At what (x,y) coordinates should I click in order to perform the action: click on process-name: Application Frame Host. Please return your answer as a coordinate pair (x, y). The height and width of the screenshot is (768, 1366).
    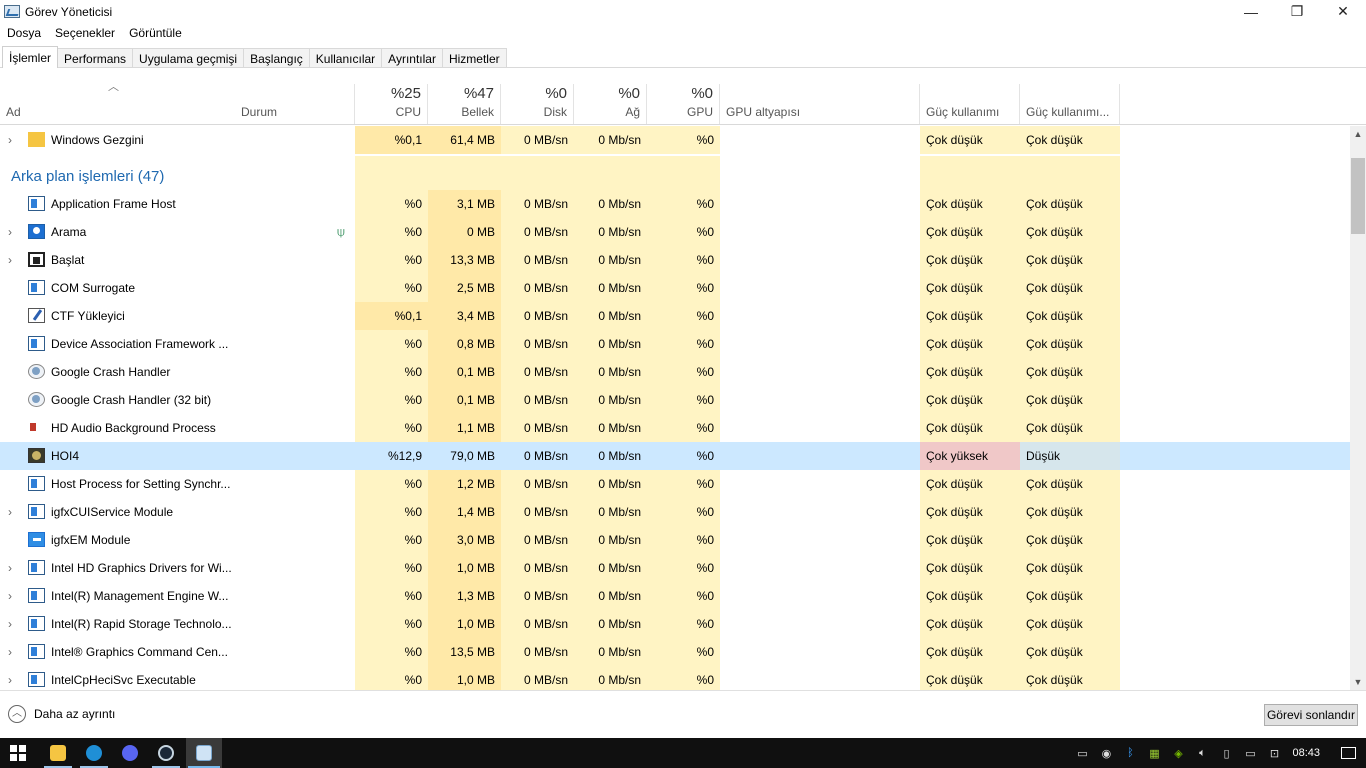
    Looking at the image, I should click on (113, 204).